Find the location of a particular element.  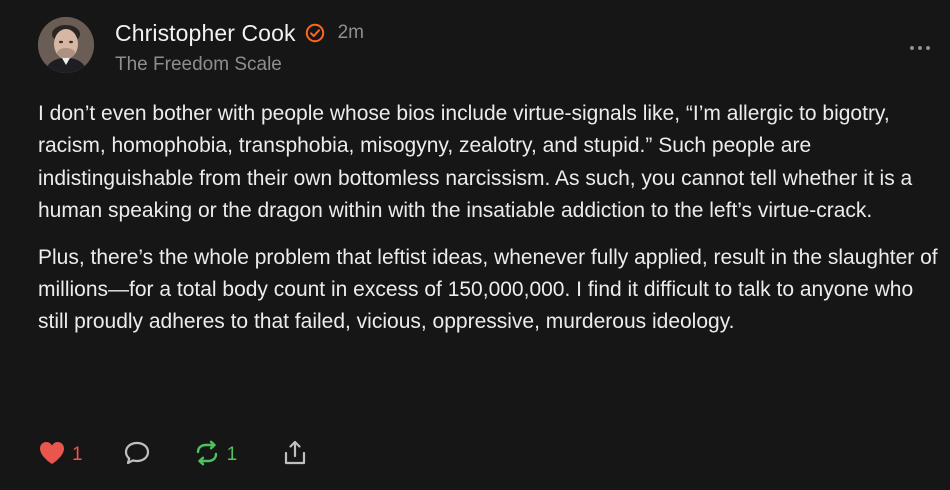

timestamp: 2m is located at coordinates (351, 33).